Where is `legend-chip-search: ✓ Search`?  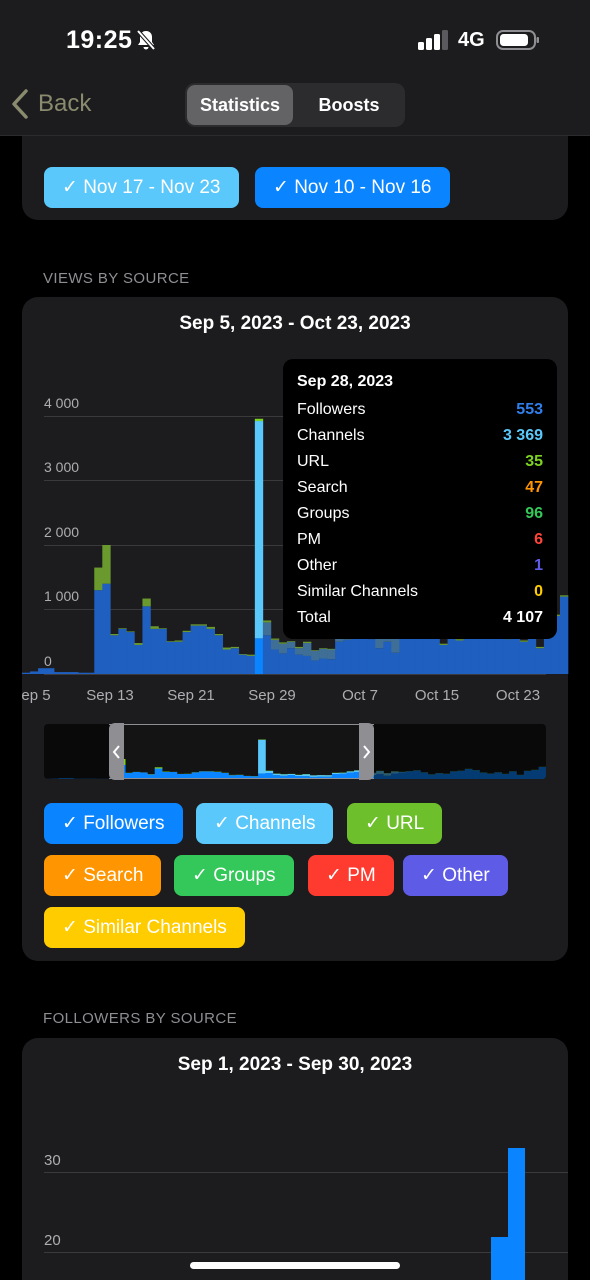 legend-chip-search: ✓ Search is located at coordinates (103, 875).